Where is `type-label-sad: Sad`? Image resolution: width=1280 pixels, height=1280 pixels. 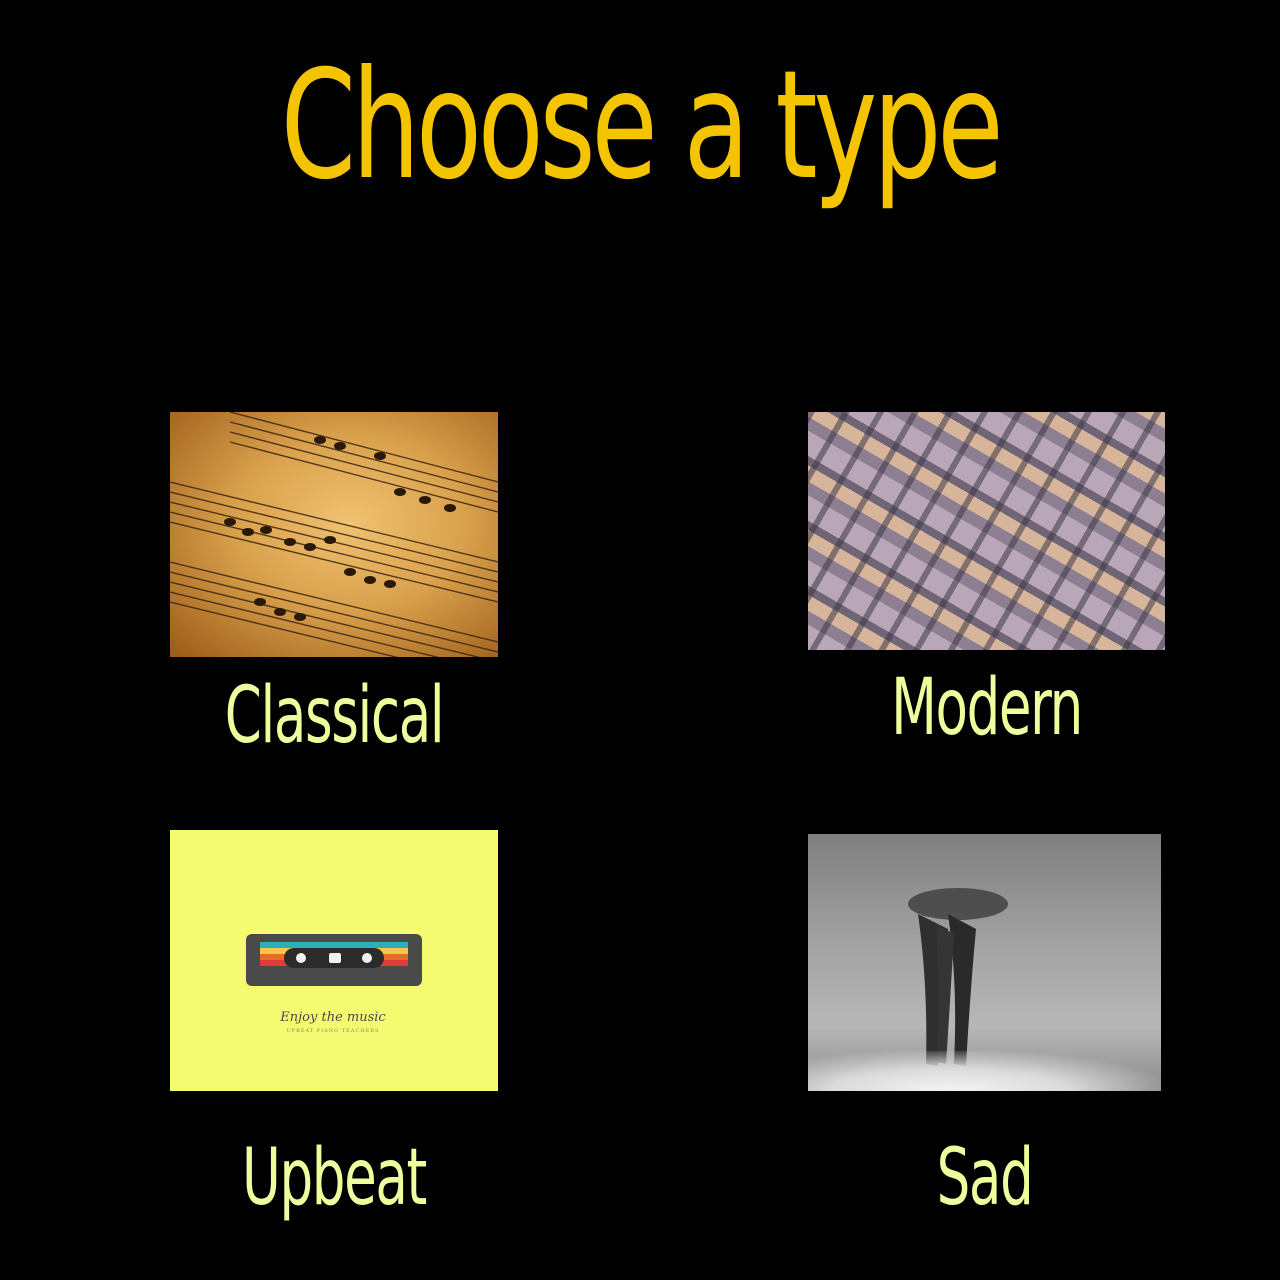
type-label-sad: Sad is located at coordinates (984, 1178).